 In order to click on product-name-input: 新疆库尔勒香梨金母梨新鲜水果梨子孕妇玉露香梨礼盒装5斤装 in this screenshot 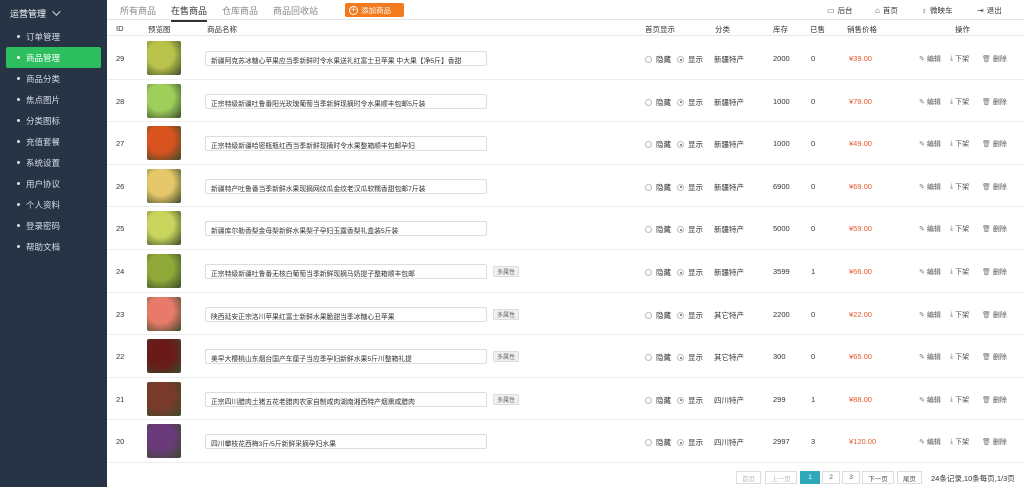, I will do `click(346, 229)`.